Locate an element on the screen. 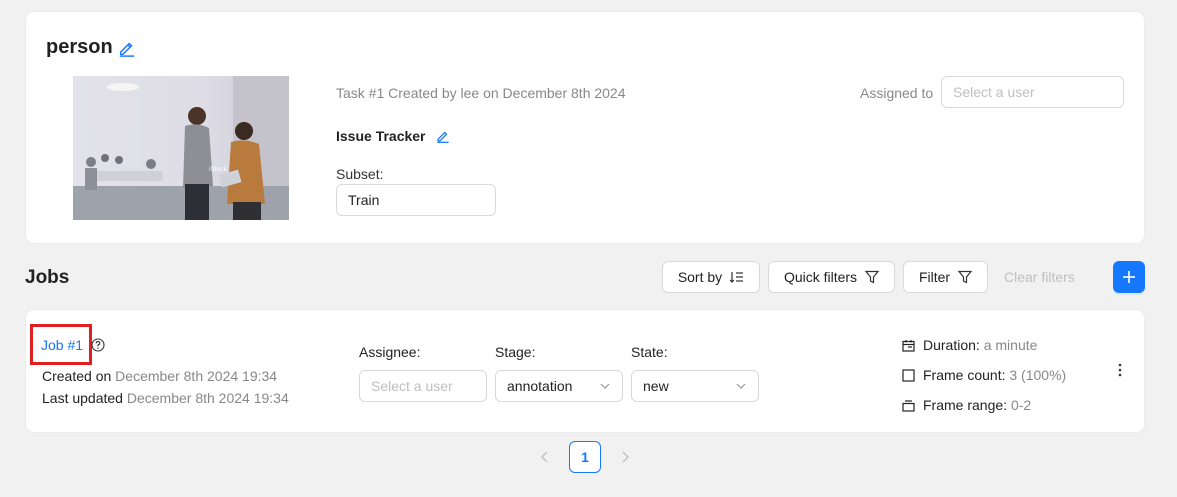 The image size is (1177, 497). job-link: Job #1 is located at coordinates (62, 345).